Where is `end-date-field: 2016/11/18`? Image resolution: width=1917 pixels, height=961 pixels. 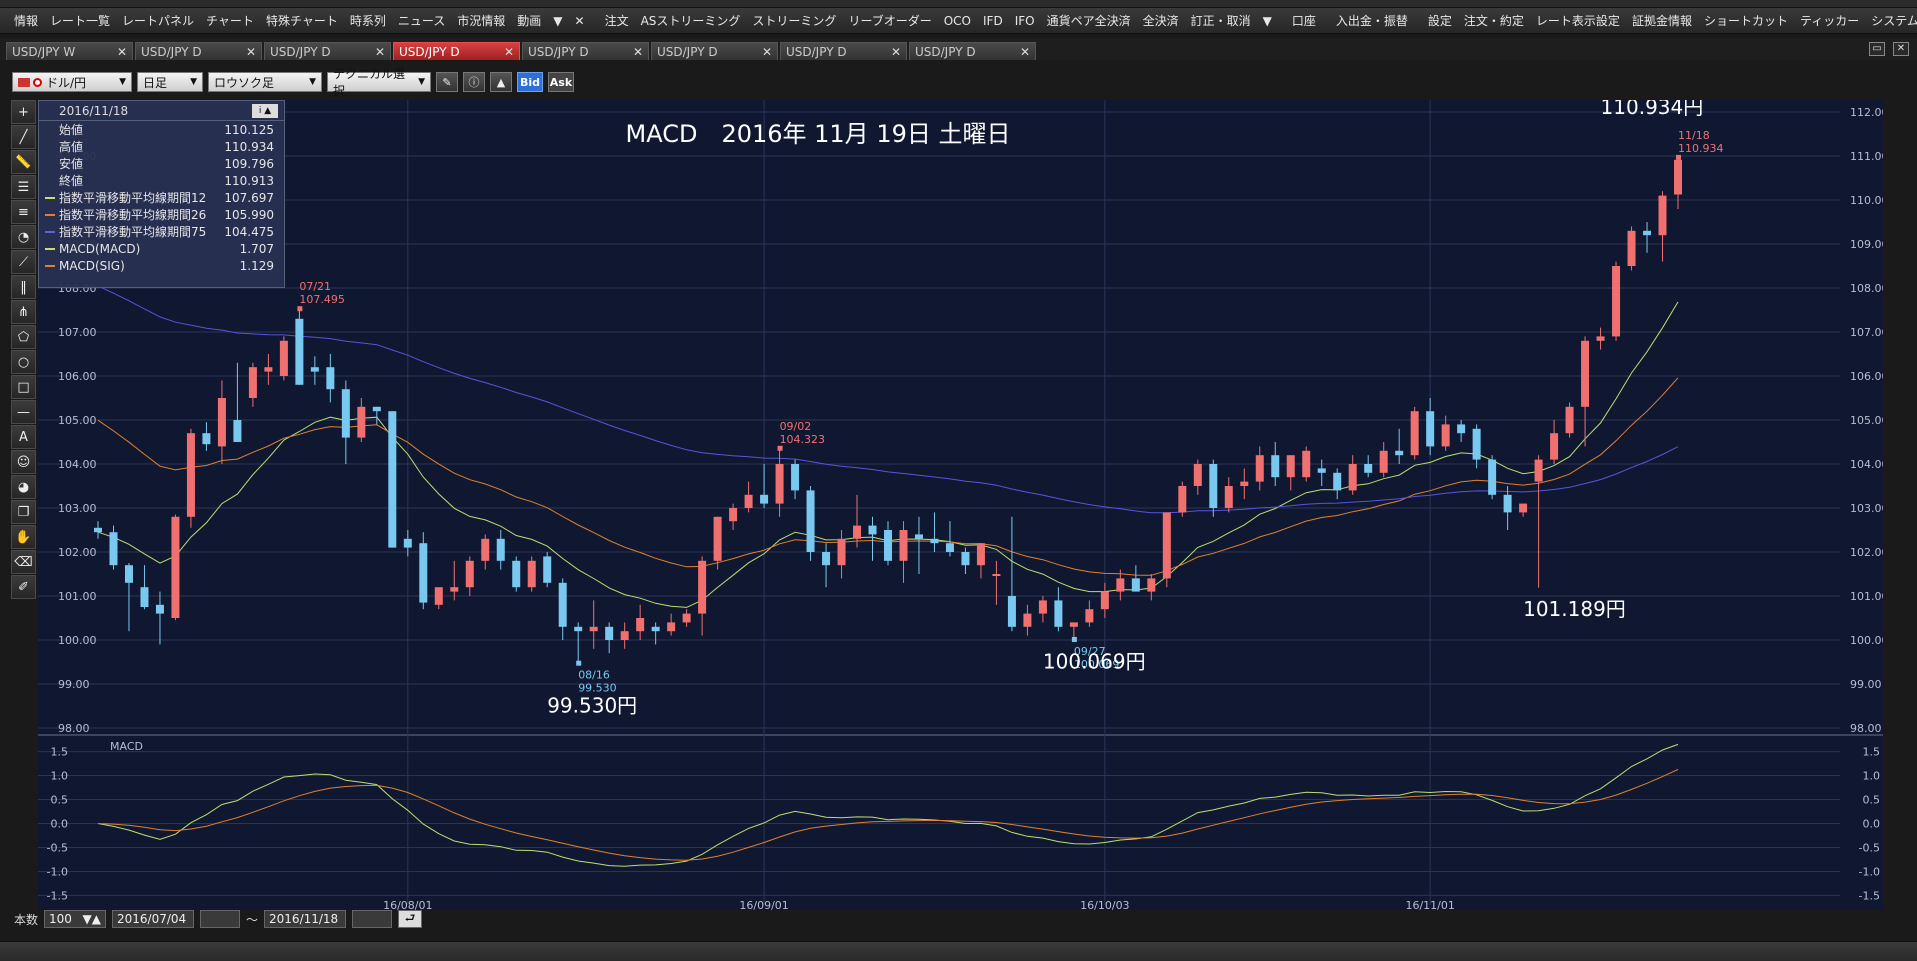
end-date-field: 2016/11/18 is located at coordinates (305, 919).